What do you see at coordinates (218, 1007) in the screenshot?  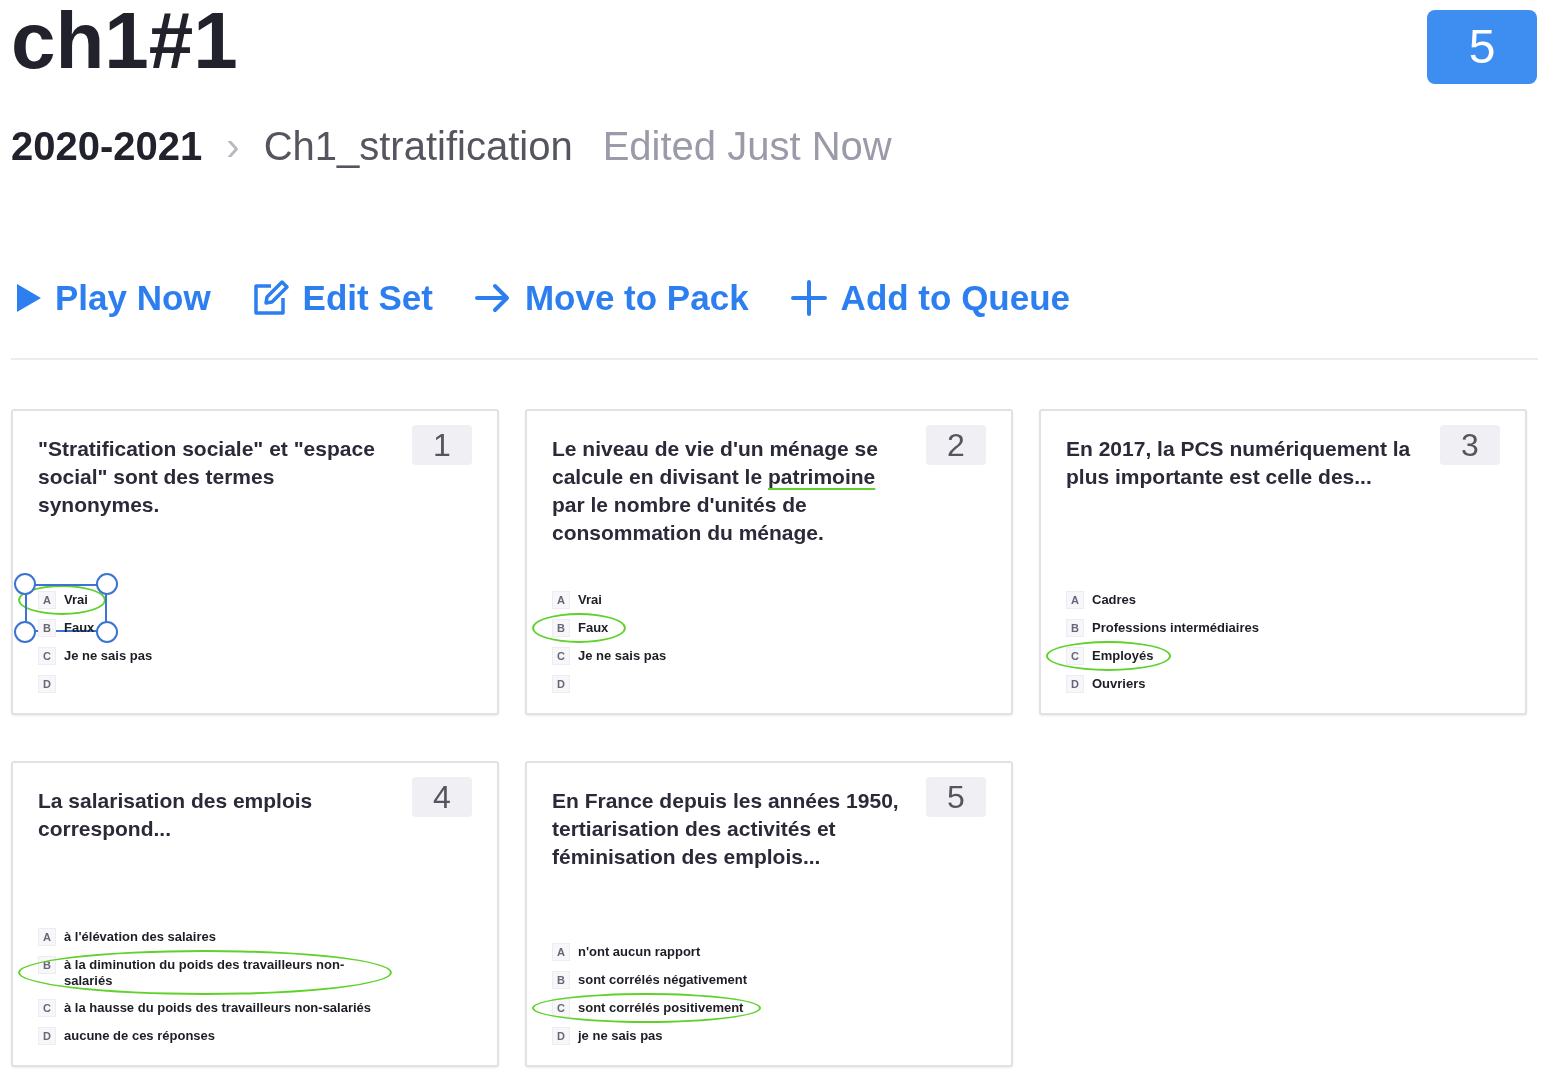 I see `option-text: à la hausse du poids des travailleurs non-salariés` at bounding box center [218, 1007].